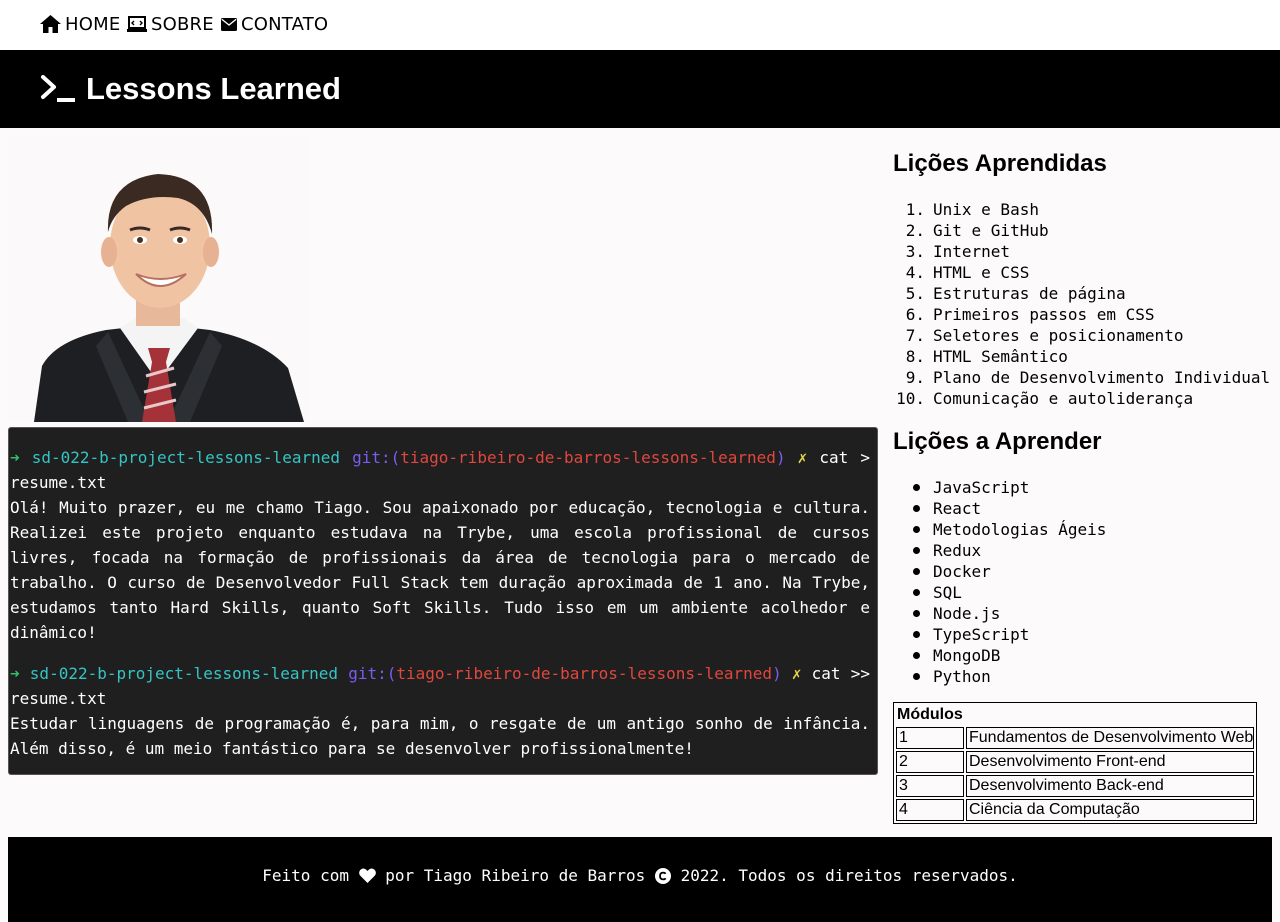  What do you see at coordinates (137, 24) in the screenshot?
I see `laptop-code-icon` at bounding box center [137, 24].